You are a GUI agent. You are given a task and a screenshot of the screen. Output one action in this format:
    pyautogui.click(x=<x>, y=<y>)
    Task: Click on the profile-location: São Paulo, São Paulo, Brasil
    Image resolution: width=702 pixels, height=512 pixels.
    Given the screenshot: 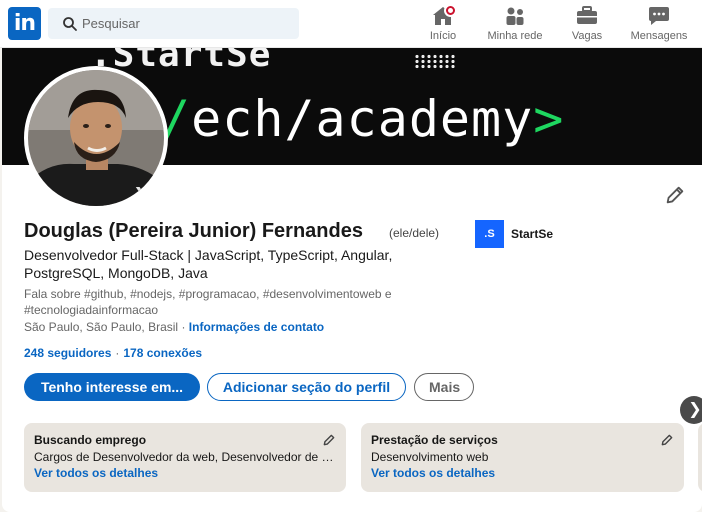 What is the action you would take?
    pyautogui.click(x=101, y=327)
    